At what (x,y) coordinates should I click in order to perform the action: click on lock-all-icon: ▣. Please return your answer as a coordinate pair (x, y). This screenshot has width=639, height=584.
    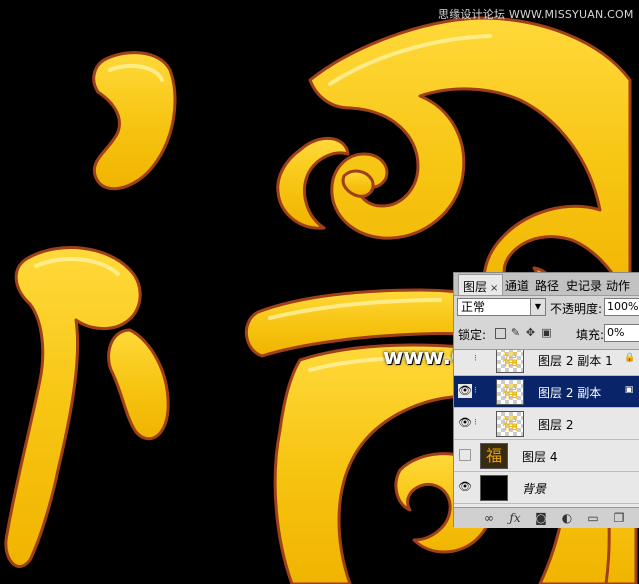
    Looking at the image, I should click on (546, 332).